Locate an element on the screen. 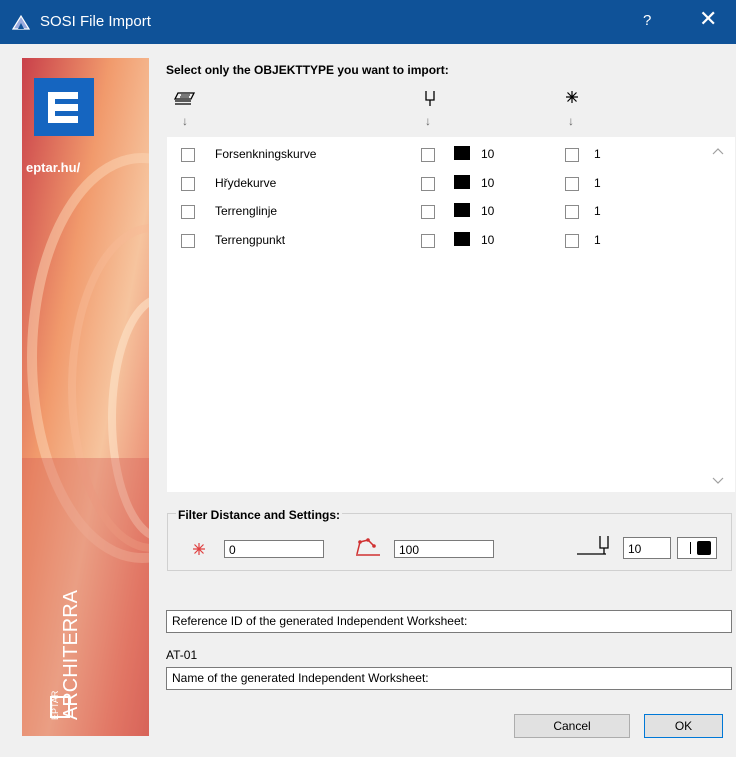 The width and height of the screenshot is (736, 757). title-bar: SOSI File Import ? ✕ is located at coordinates (368, 22).